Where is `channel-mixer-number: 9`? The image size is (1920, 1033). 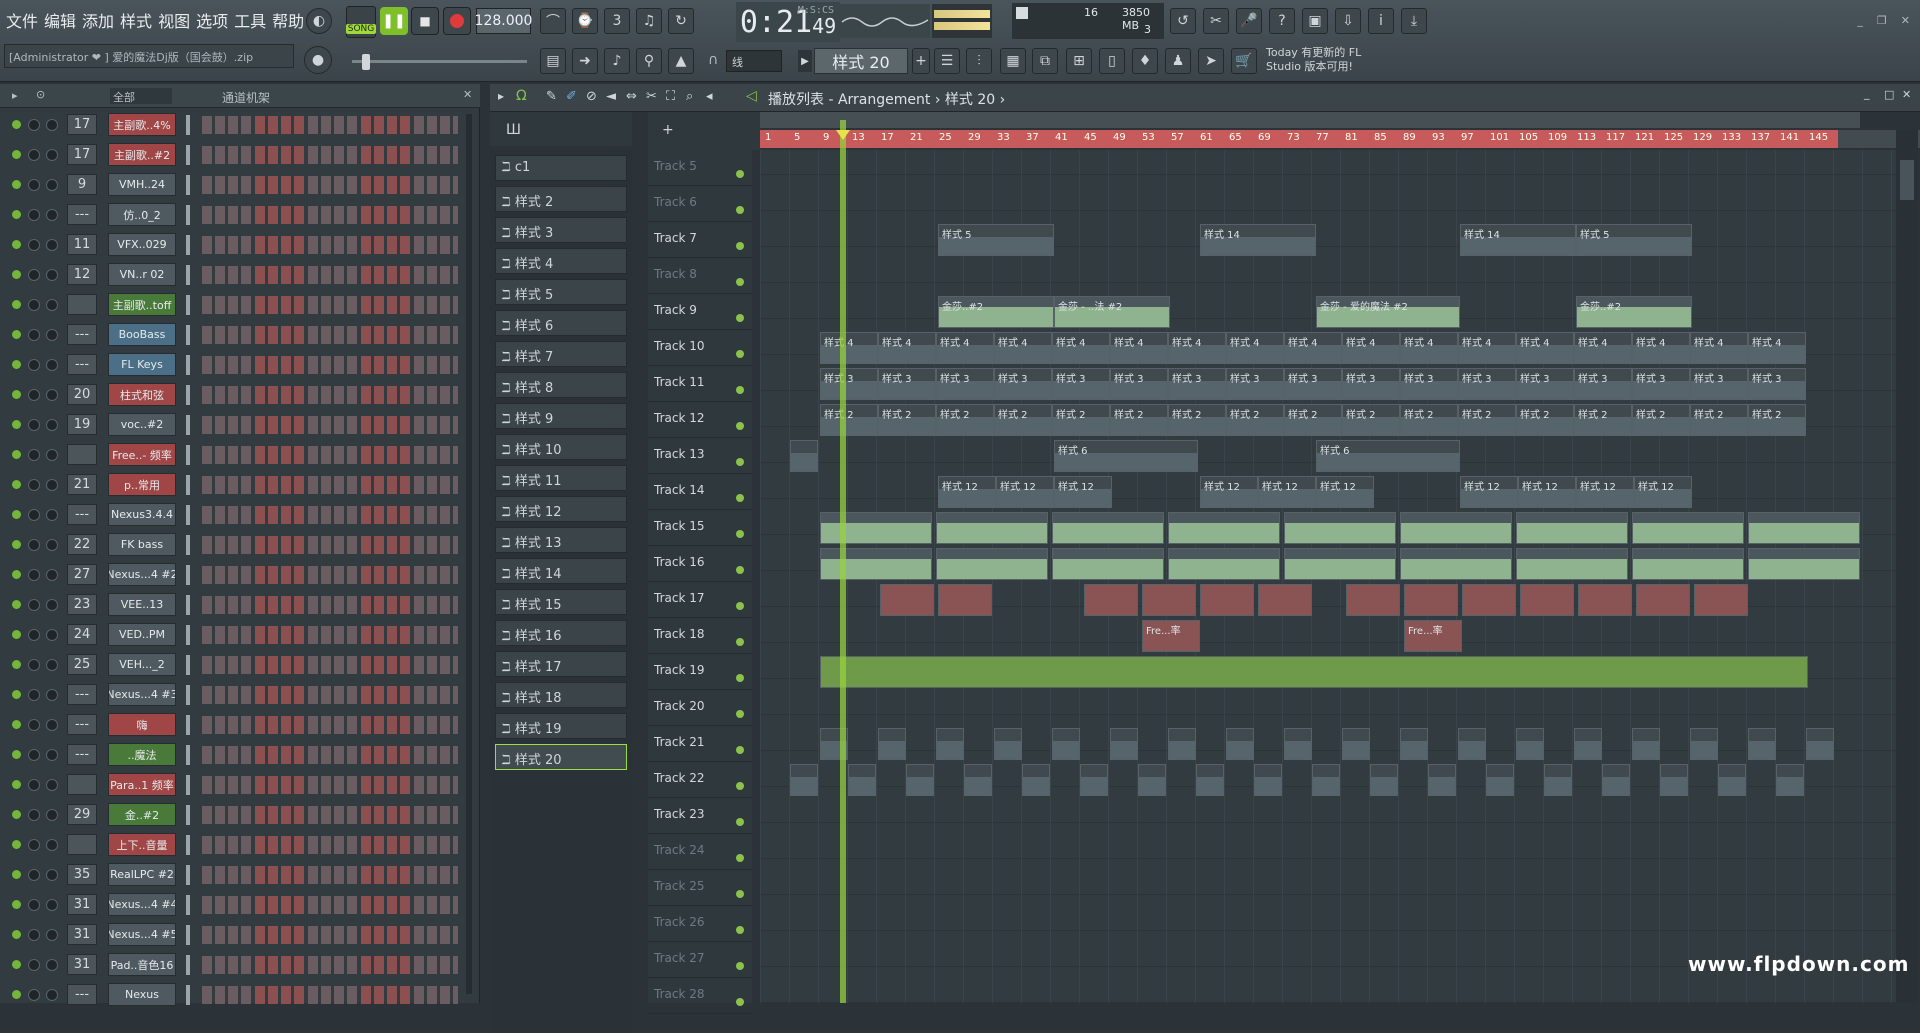 channel-mixer-number: 9 is located at coordinates (82, 184).